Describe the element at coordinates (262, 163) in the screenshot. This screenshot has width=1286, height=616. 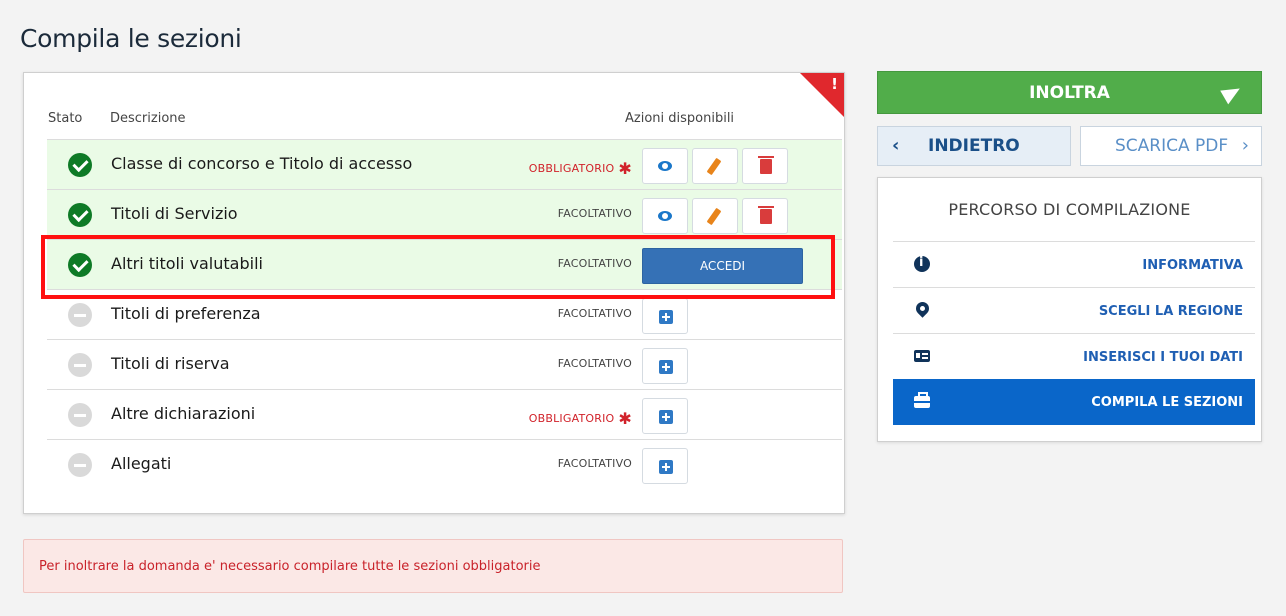
I see `section-label: Classe di concorso e Titolo di accesso` at that location.